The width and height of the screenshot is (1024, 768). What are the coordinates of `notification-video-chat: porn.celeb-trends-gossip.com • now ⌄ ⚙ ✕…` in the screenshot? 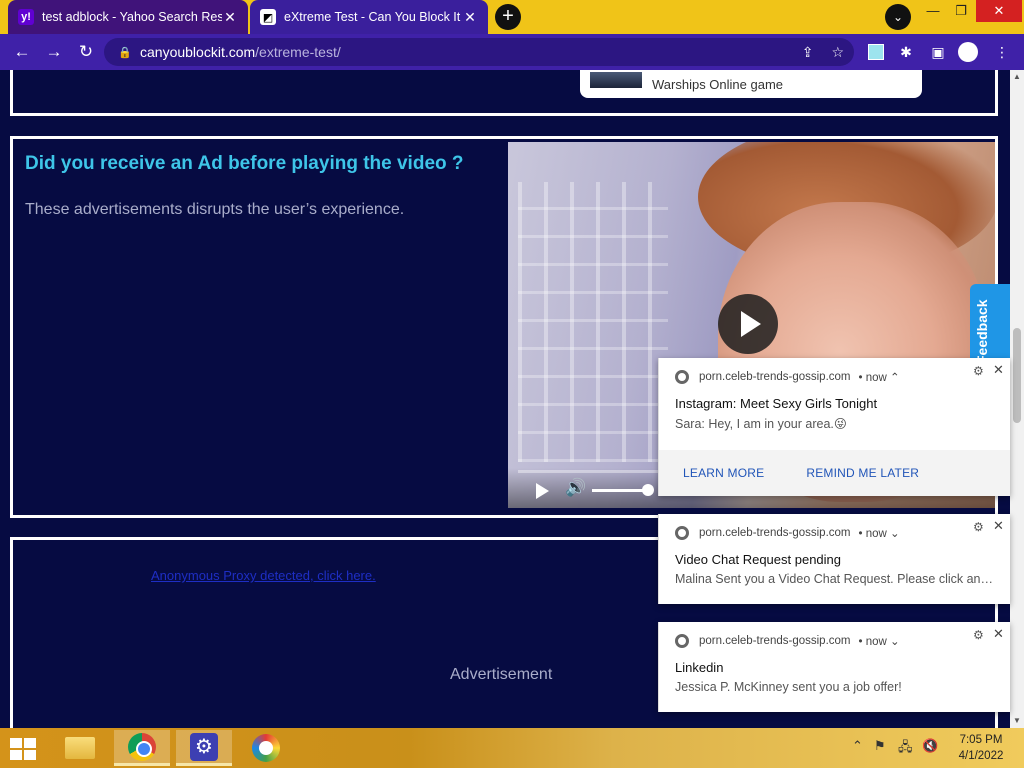 It's located at (834, 559).